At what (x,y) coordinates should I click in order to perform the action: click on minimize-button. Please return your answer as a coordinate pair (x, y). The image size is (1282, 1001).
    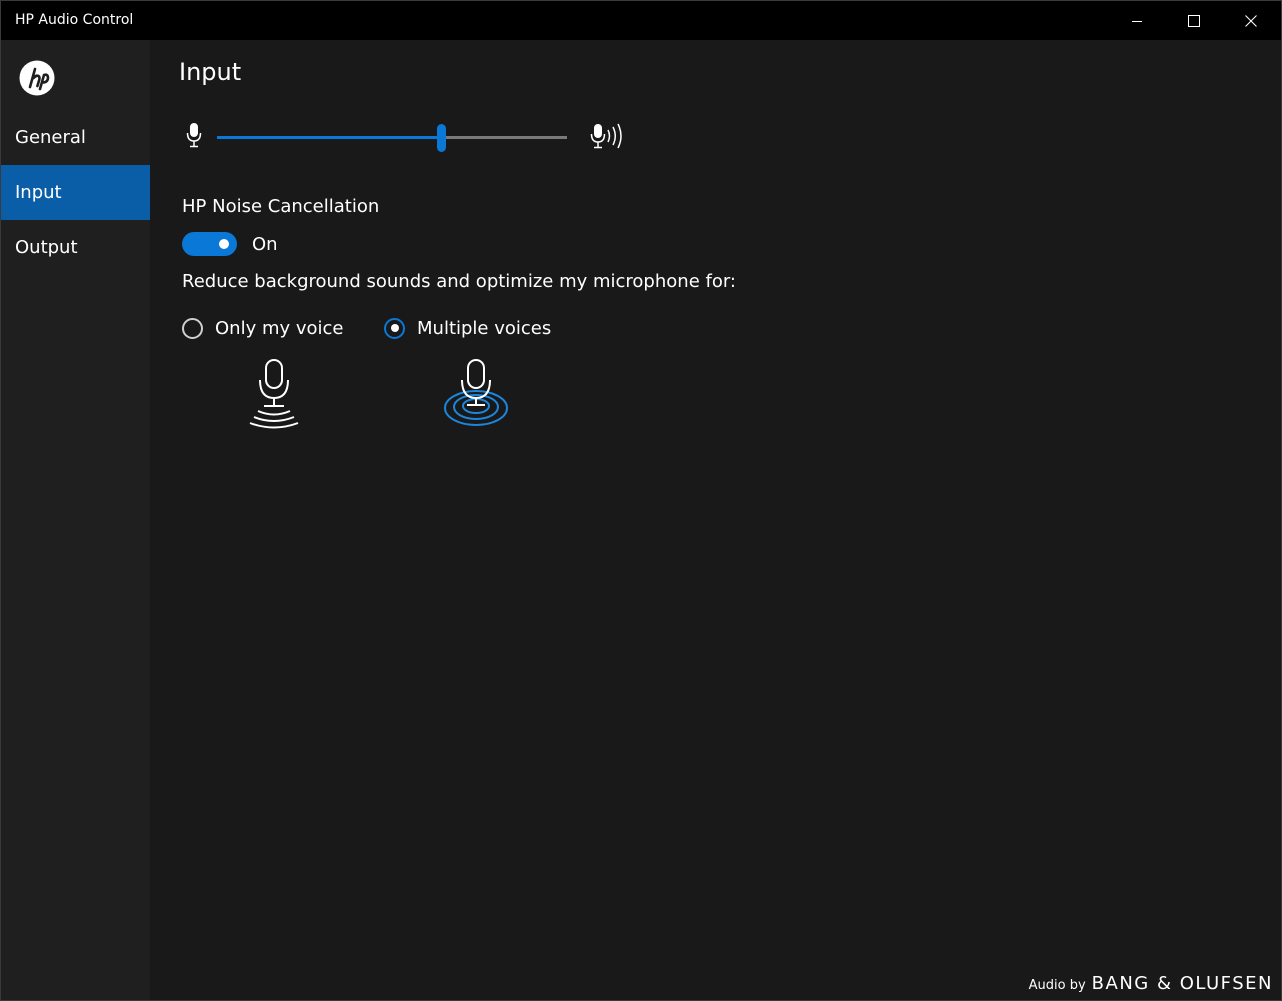
    Looking at the image, I should click on (1137, 20).